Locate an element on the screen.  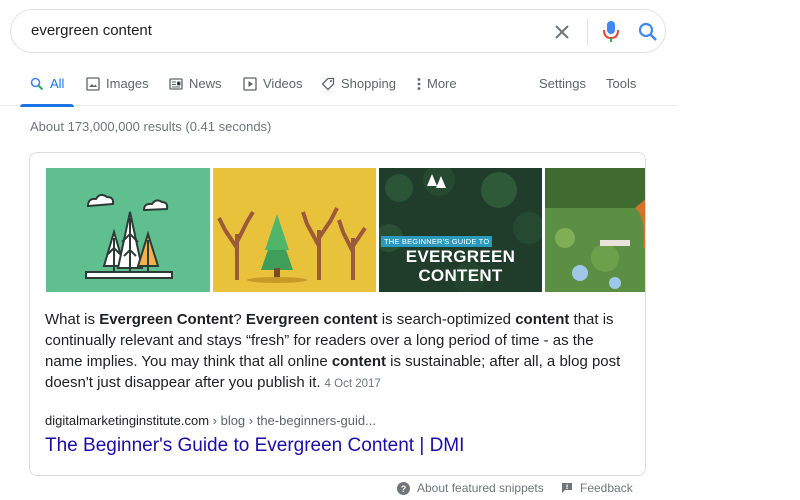
snippet-text-part: What is is located at coordinates (72, 319).